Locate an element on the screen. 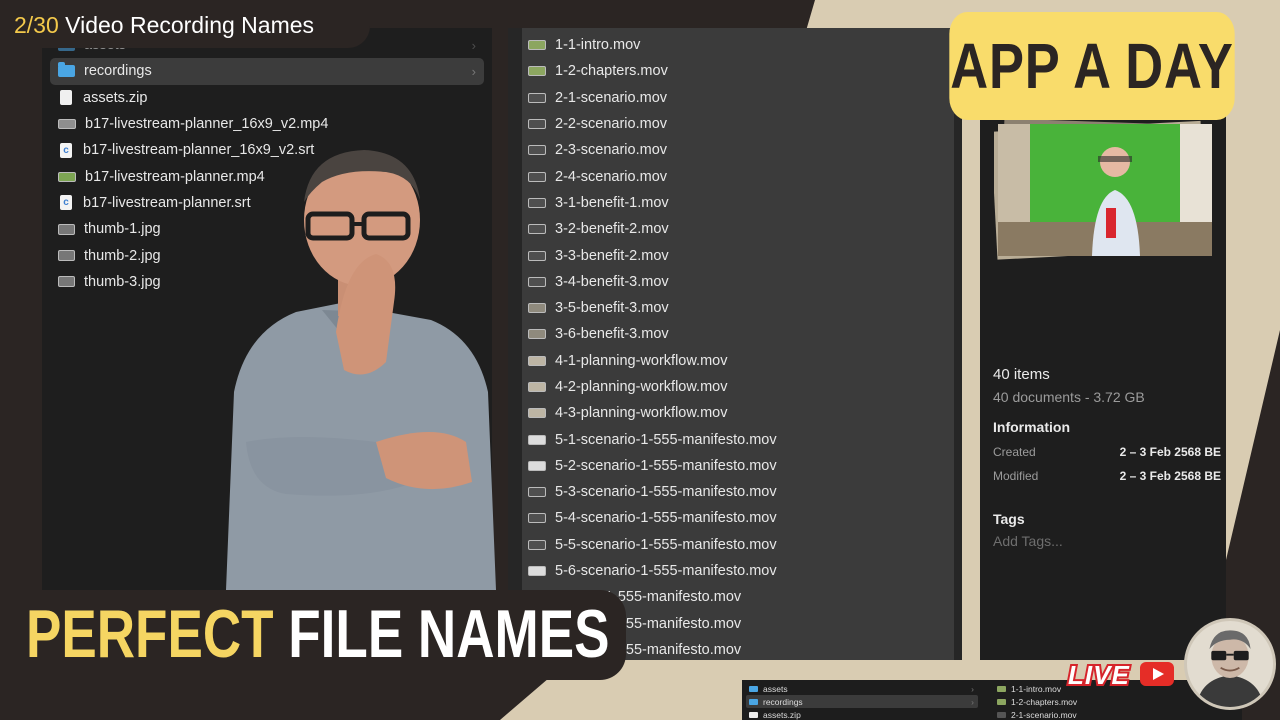 This screenshot has width=1280, height=720. modified-label: Modified is located at coordinates (1016, 476).